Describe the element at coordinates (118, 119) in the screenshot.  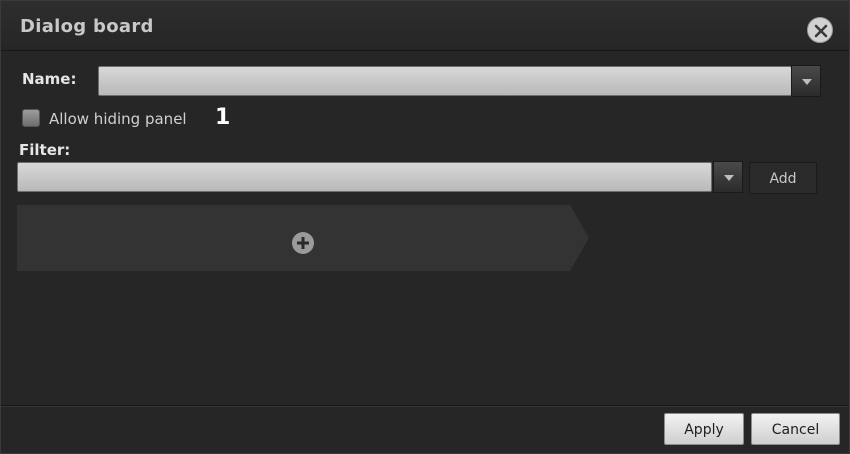
I see `allow-hiding-panel-label: Allow hiding panel` at that location.